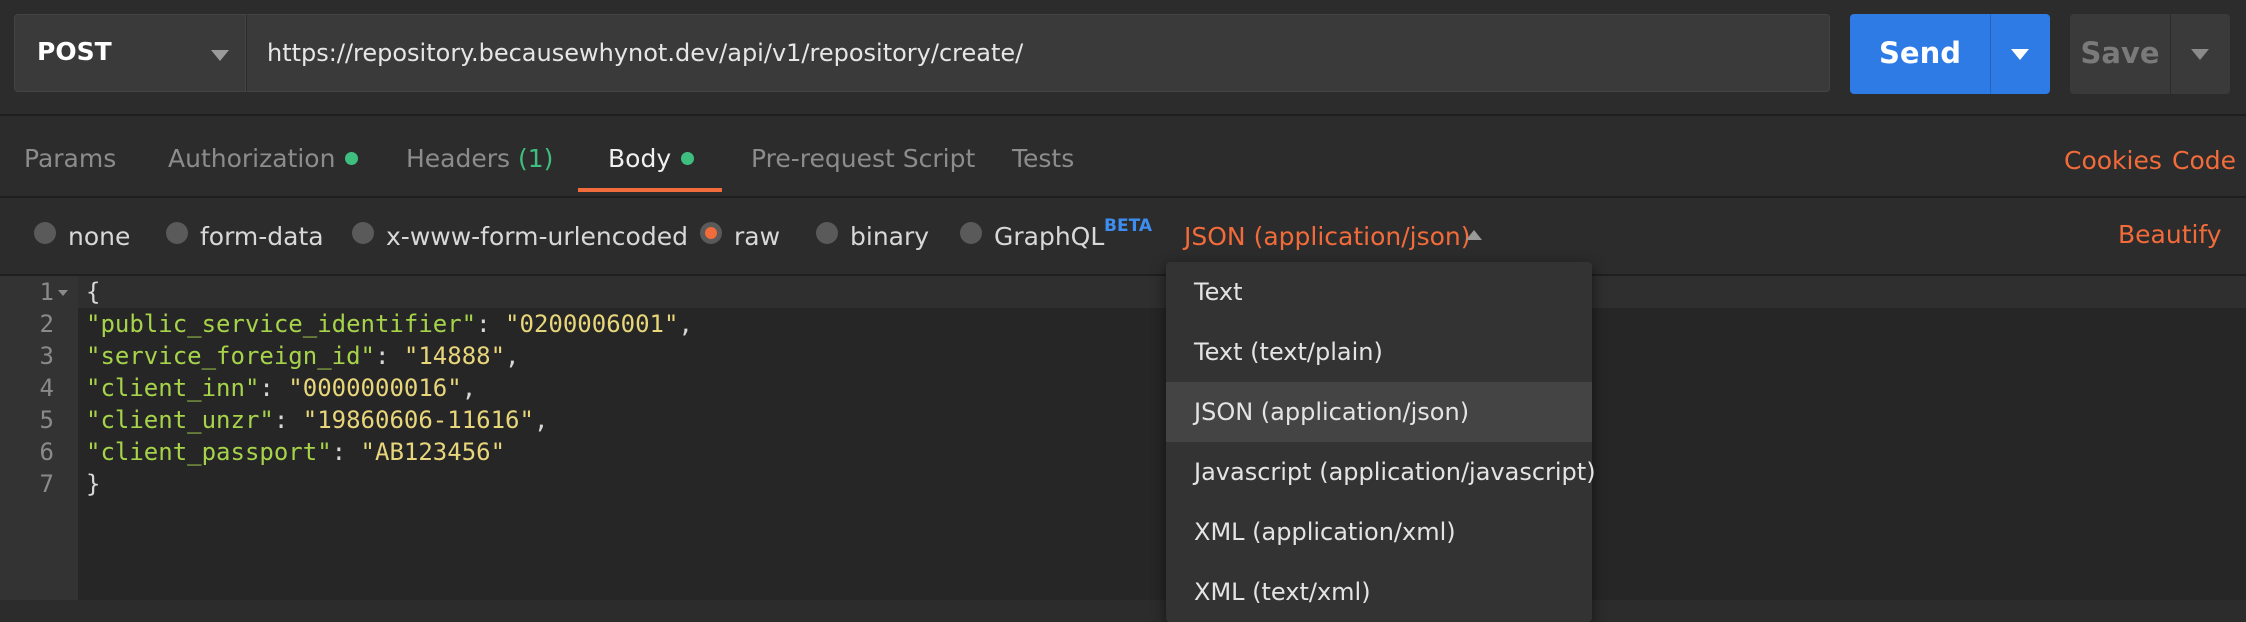 Image resolution: width=2246 pixels, height=622 pixels. I want to click on json-key: "client_unzr", so click(180, 420).